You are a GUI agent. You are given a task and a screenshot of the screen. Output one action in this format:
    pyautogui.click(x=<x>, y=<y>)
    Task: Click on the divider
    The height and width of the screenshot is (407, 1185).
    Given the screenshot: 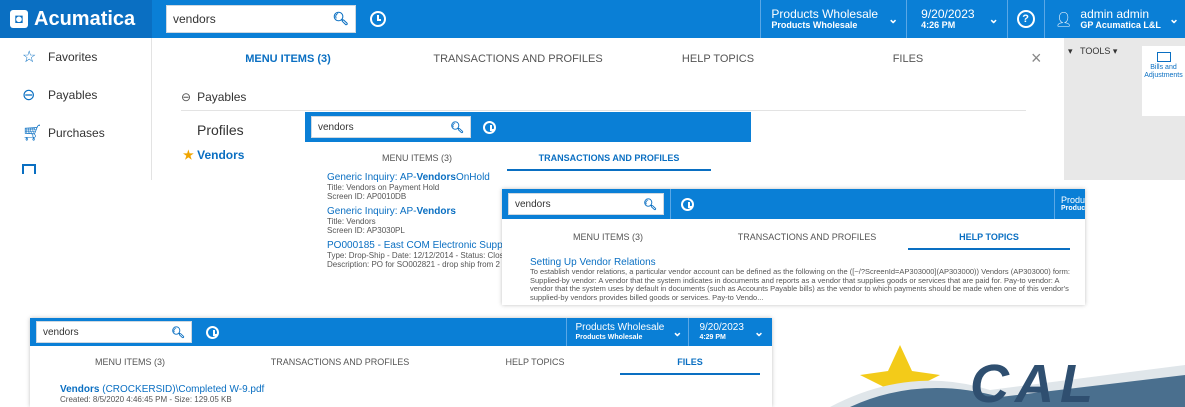 What is the action you would take?
    pyautogui.click(x=670, y=204)
    